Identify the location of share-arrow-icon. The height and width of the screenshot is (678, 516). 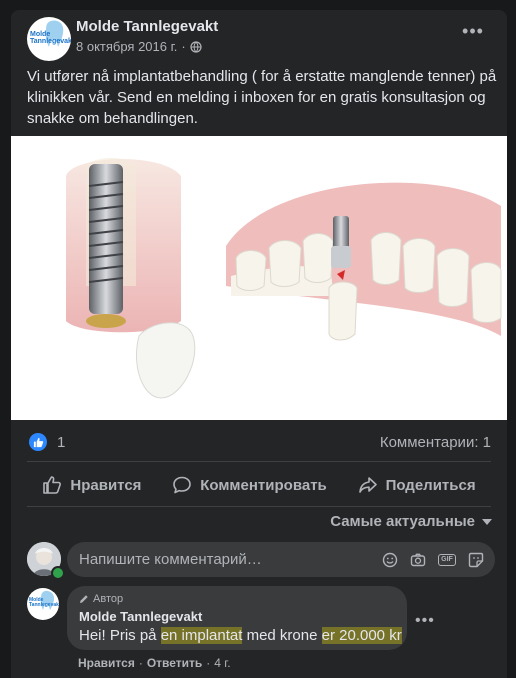
(367, 485).